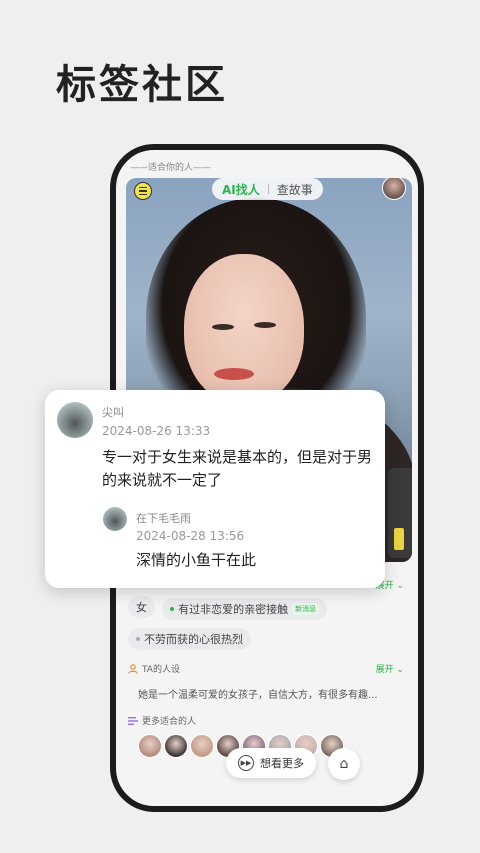  Describe the element at coordinates (265, 325) in the screenshot. I see `photo-eye-right` at that location.